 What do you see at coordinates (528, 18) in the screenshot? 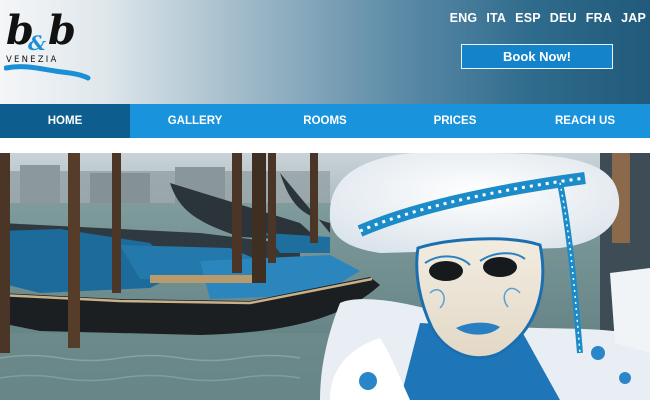
I see `lang-esp-link: ESP` at bounding box center [528, 18].